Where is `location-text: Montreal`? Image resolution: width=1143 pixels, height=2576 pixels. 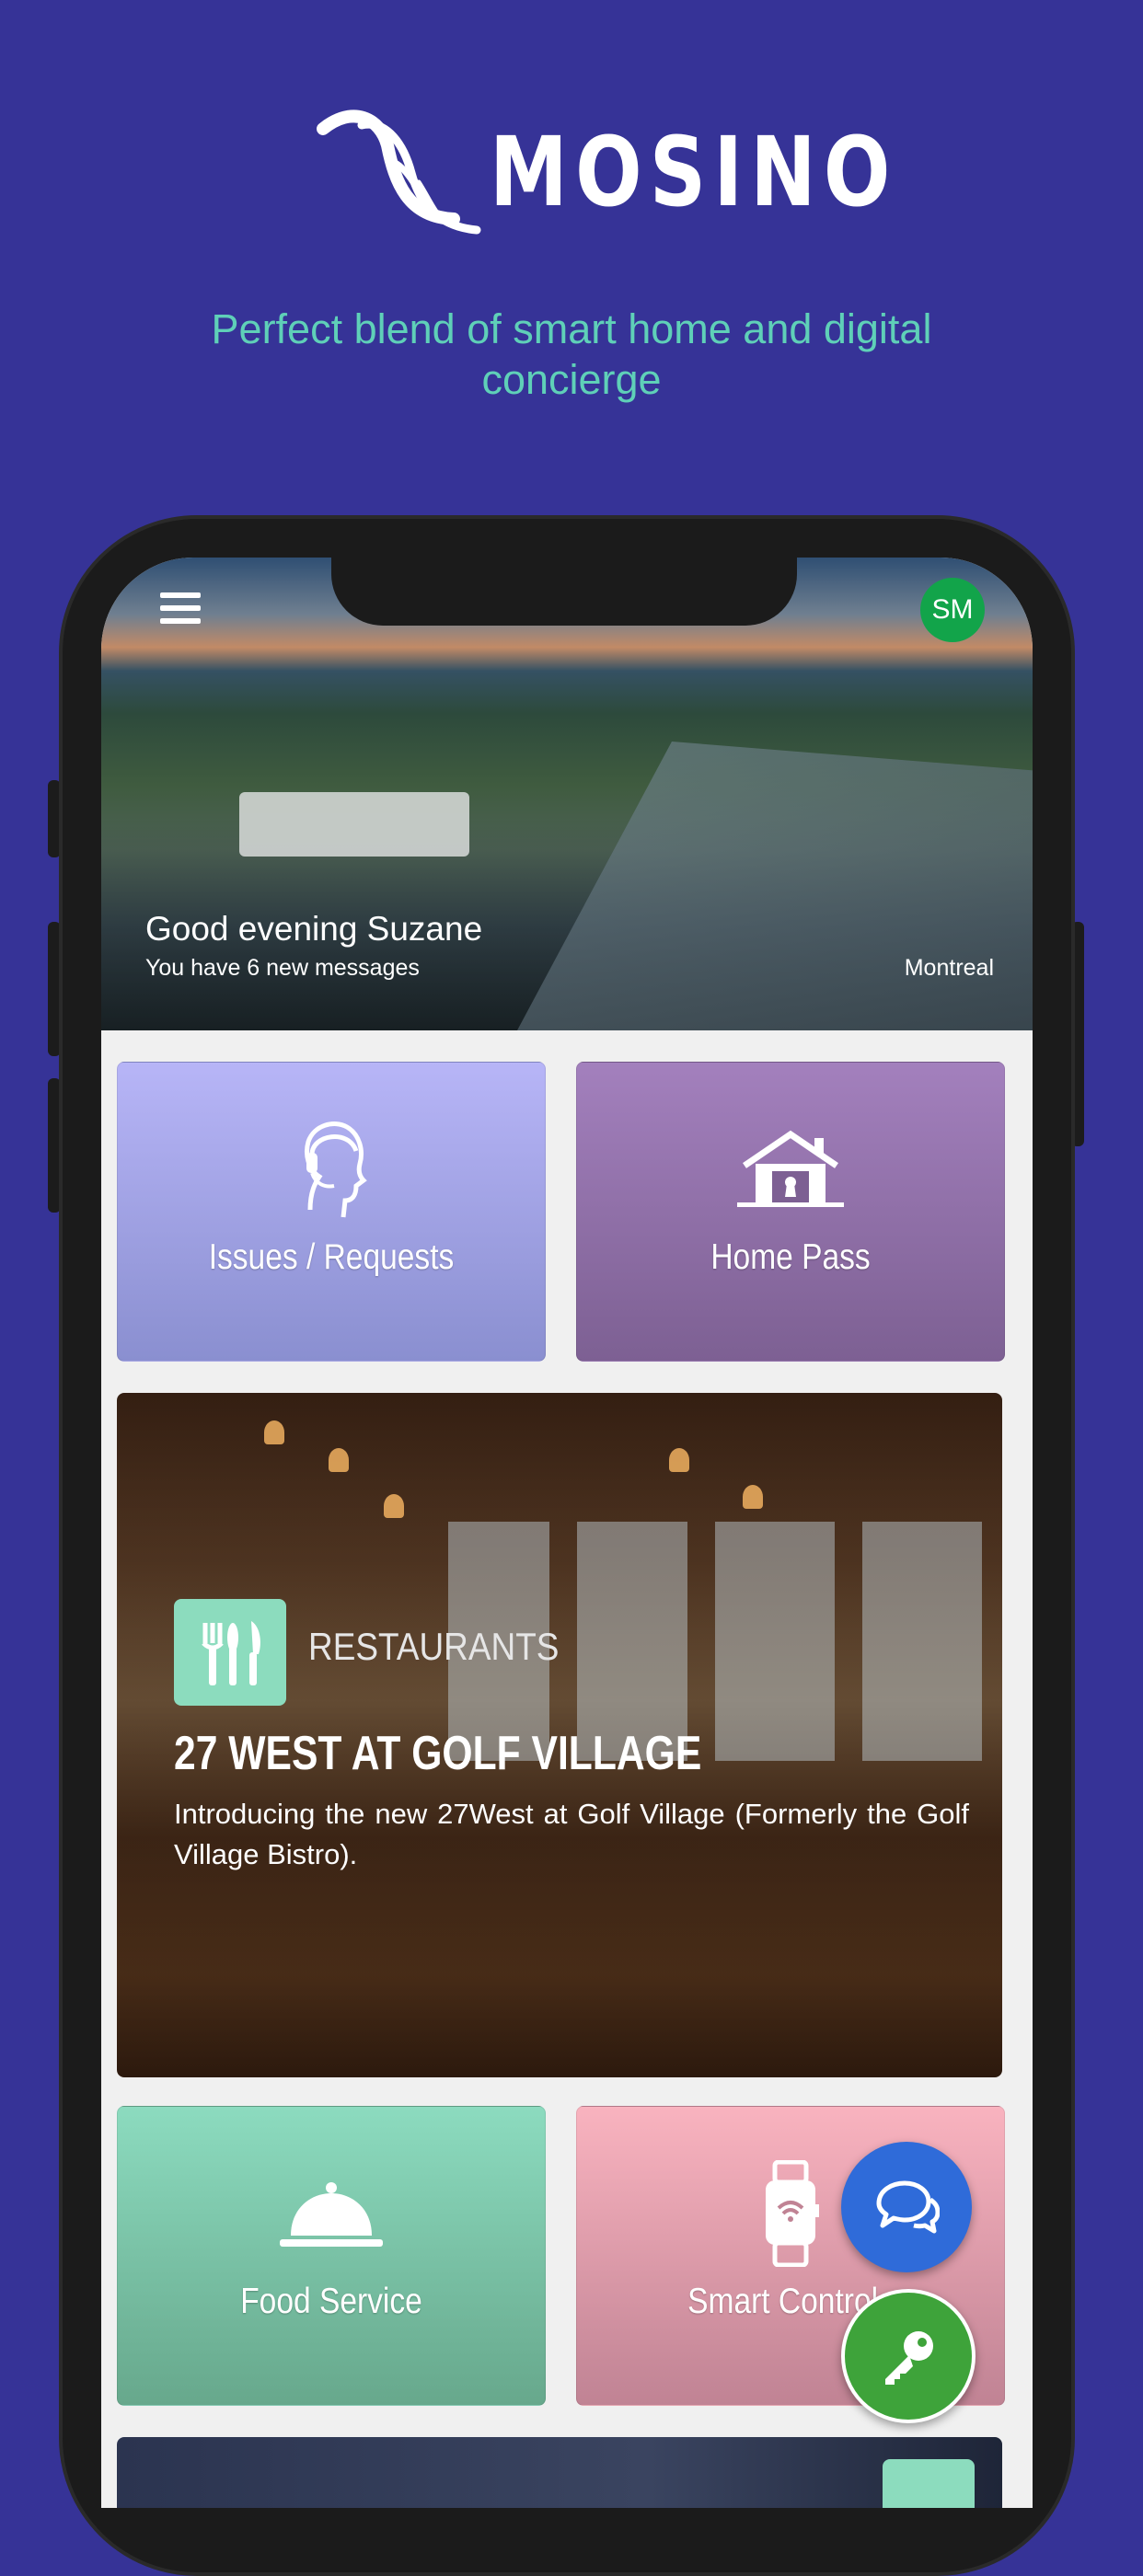 location-text: Montreal is located at coordinates (949, 968).